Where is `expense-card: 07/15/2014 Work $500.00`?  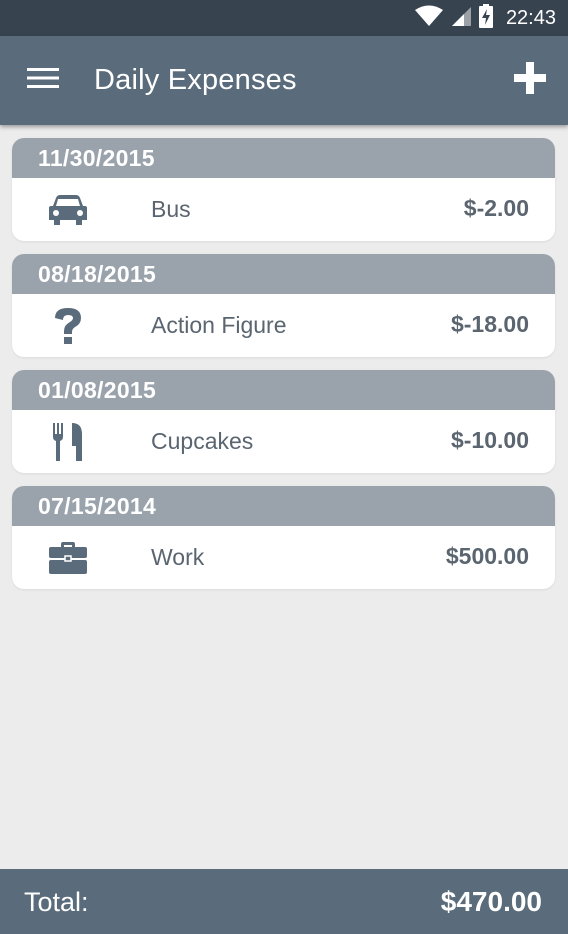 expense-card: 07/15/2014 Work $500.00 is located at coordinates (283, 537).